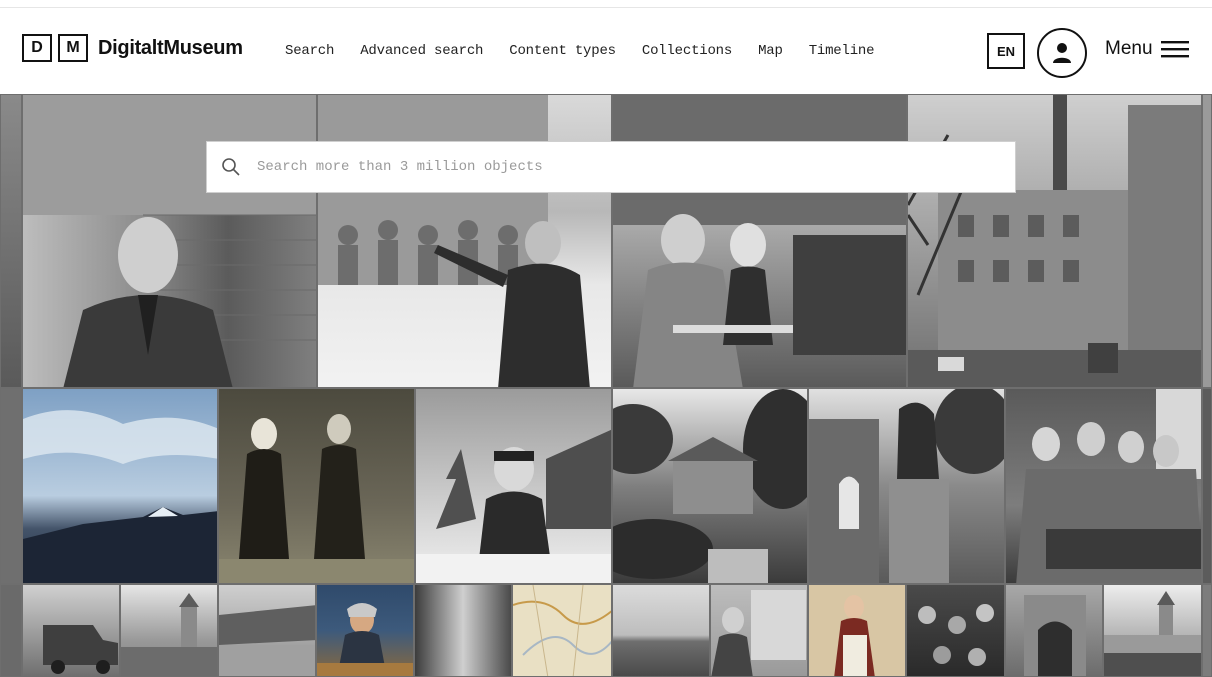 Image resolution: width=1212 pixels, height=677 pixels. Describe the element at coordinates (454, 241) in the screenshot. I see `painting-pointer-photo` at that location.